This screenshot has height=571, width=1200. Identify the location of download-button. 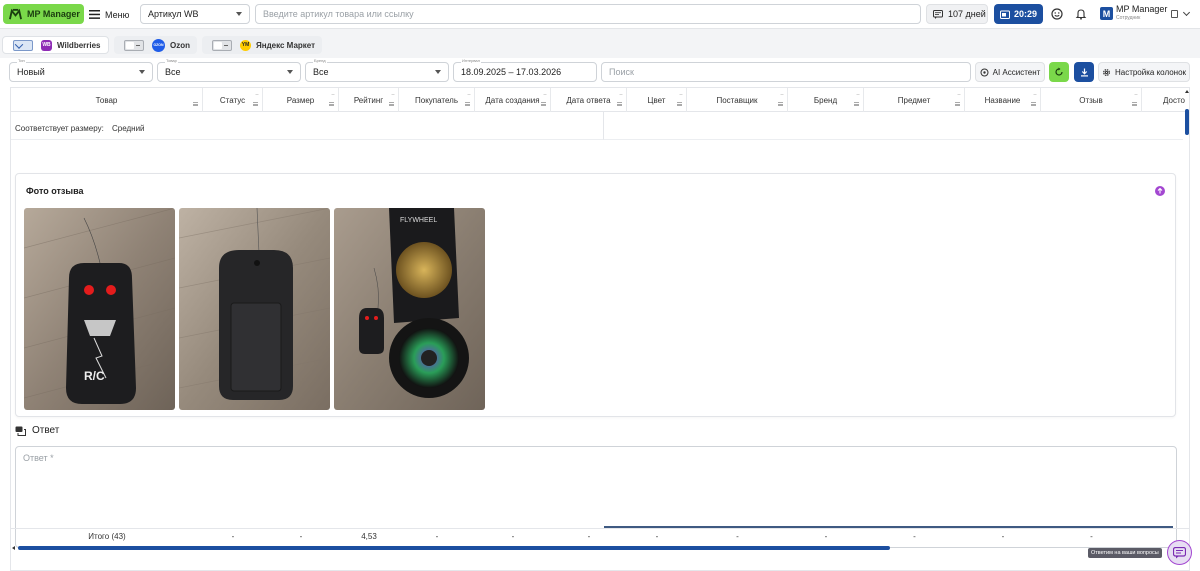
(1084, 72).